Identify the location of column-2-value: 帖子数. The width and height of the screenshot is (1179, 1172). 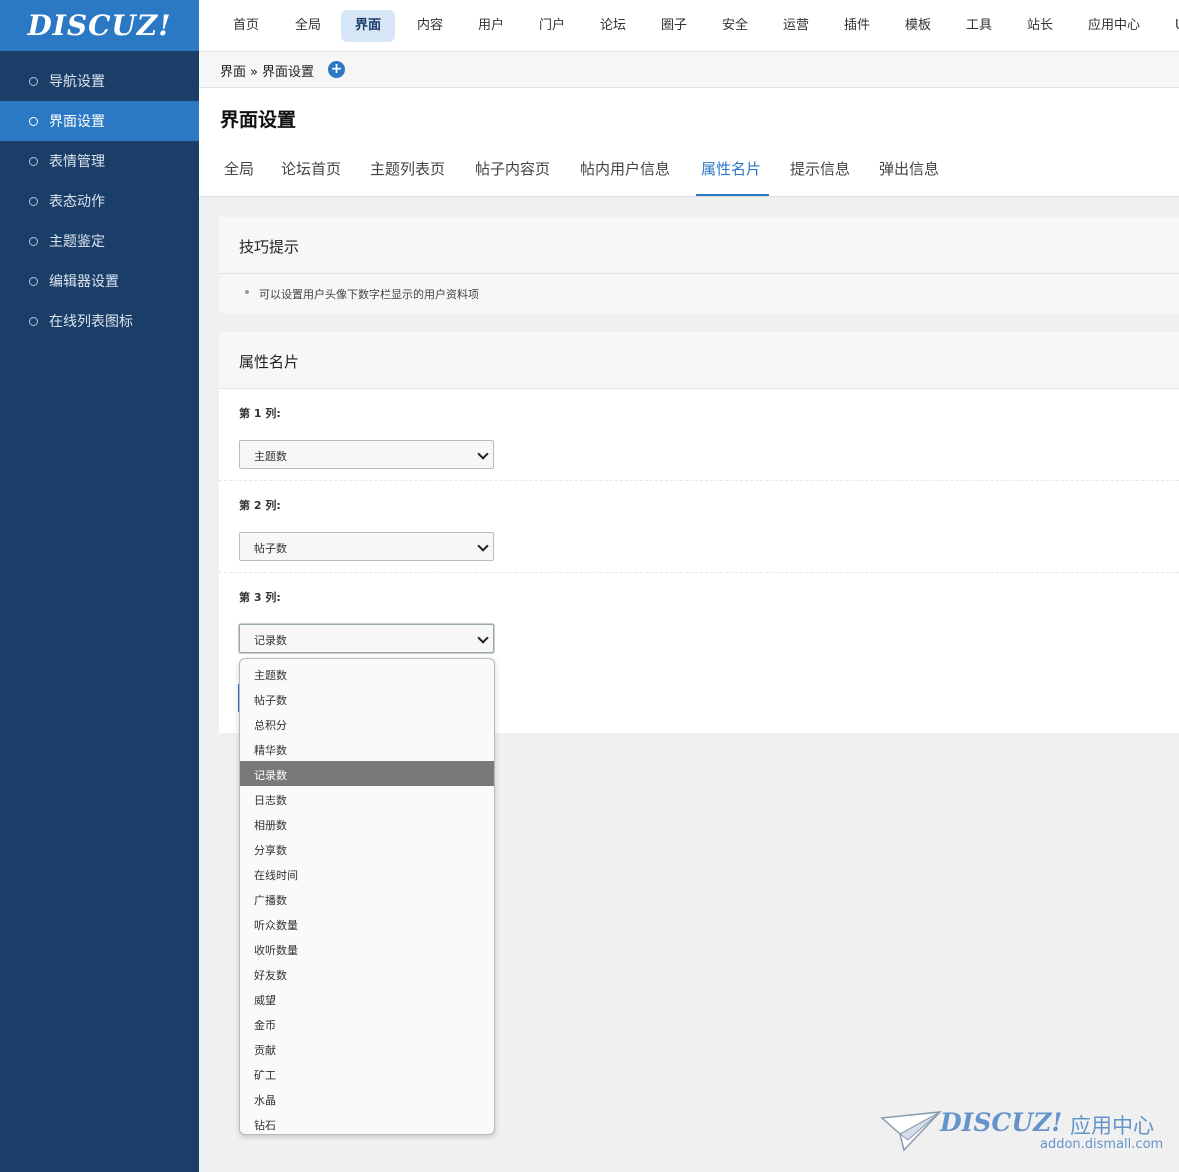
(270, 548).